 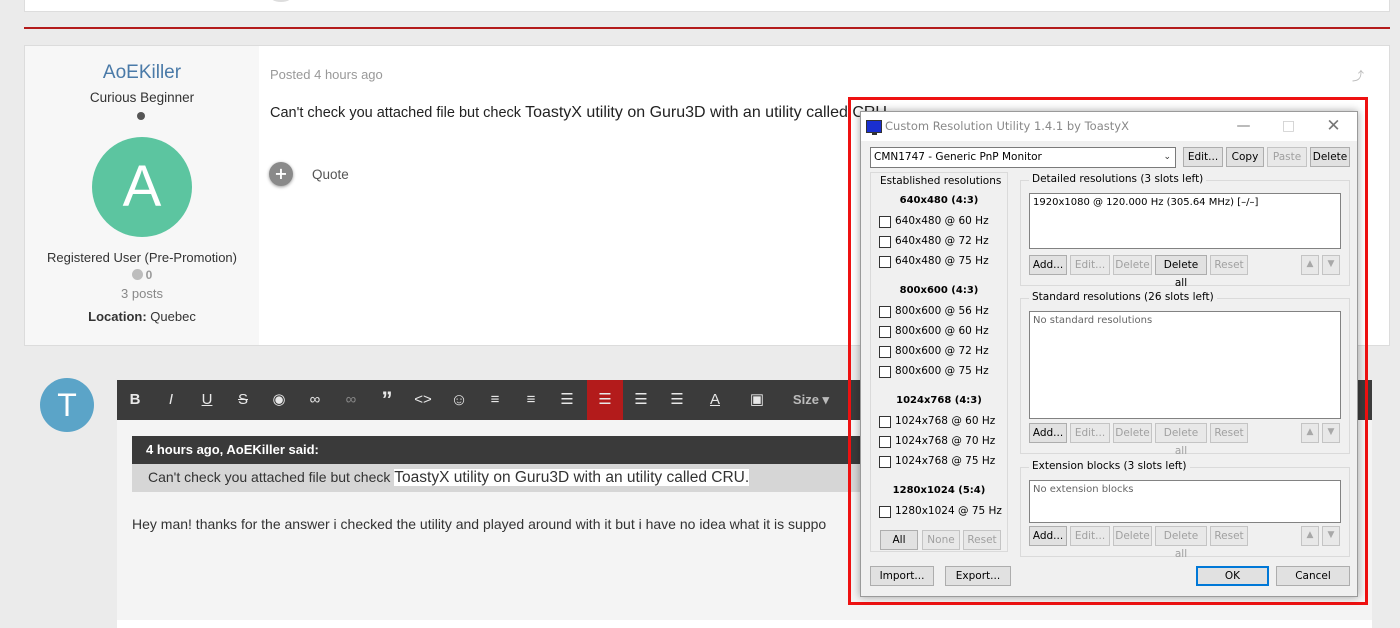 I want to click on text-color-icon: A, so click(x=715, y=400).